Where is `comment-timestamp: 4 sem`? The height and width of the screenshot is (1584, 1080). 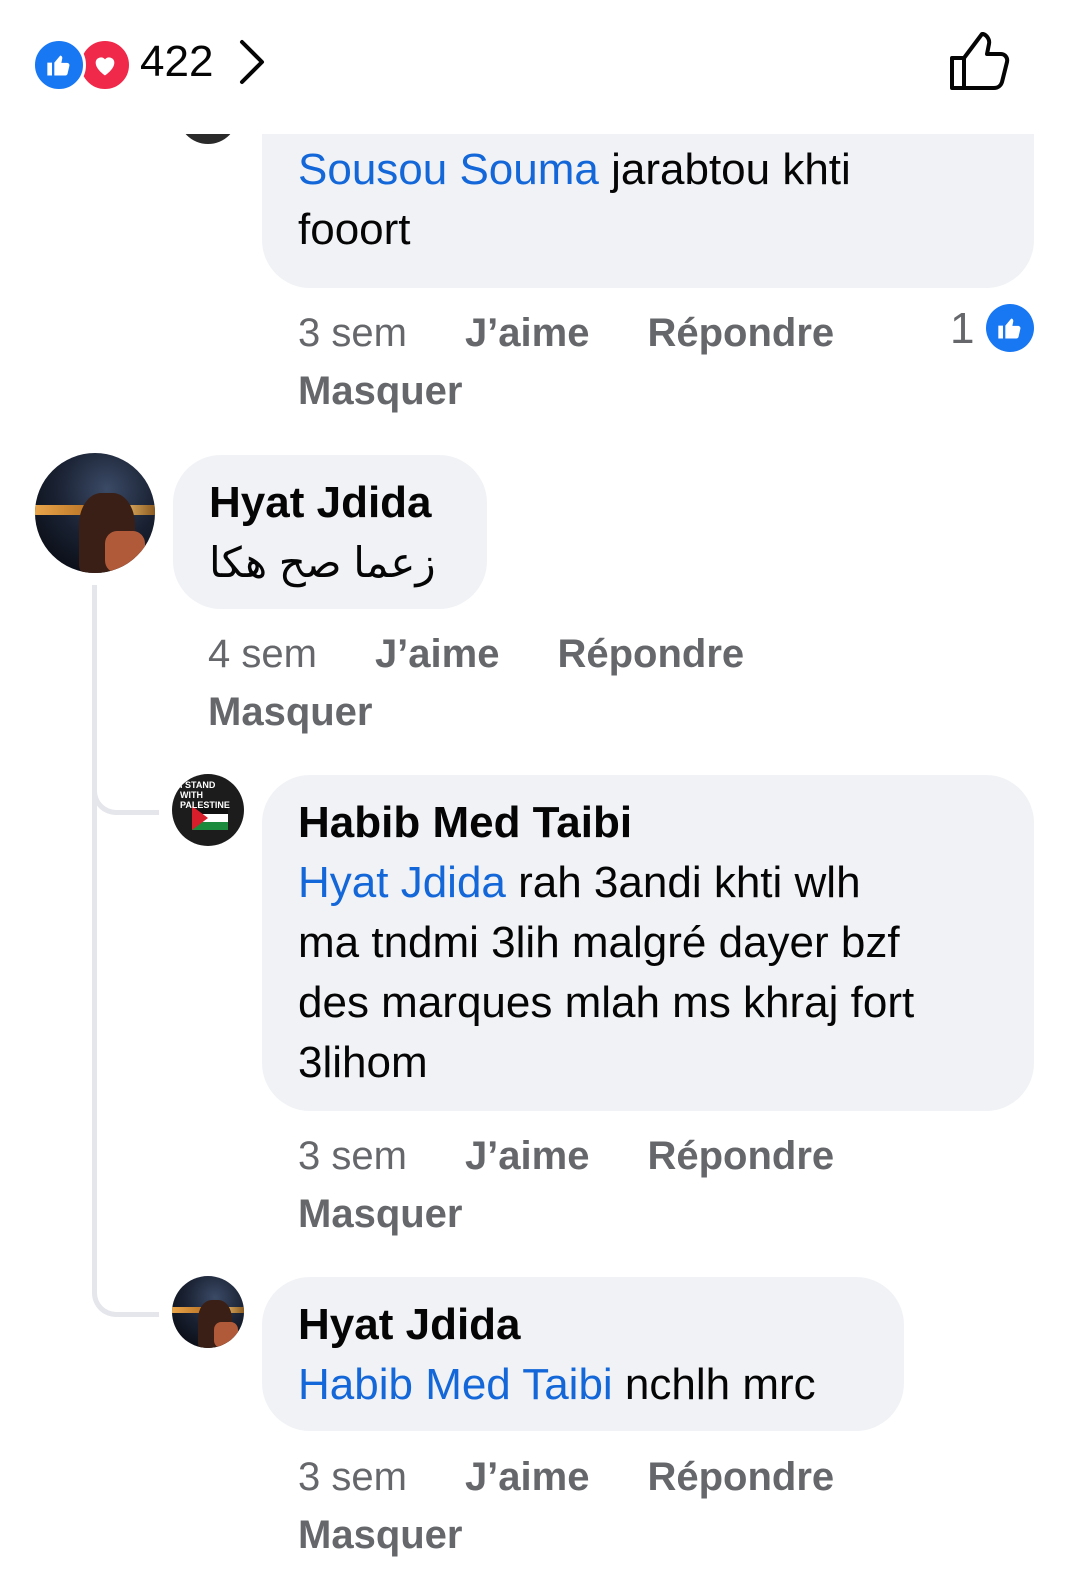
comment-timestamp: 4 sem is located at coordinates (262, 654).